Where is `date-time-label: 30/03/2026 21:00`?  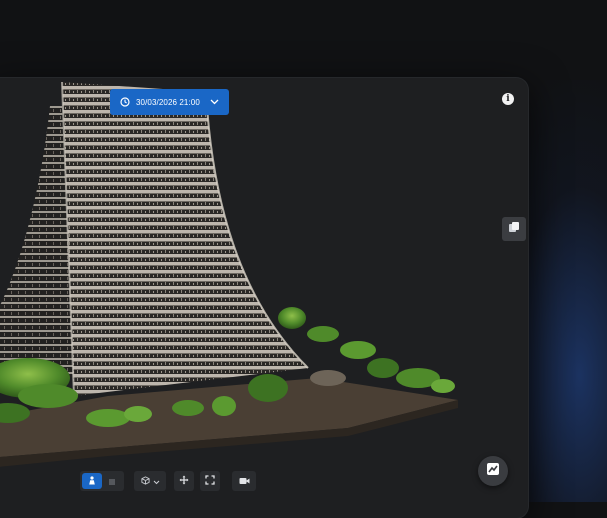 date-time-label: 30/03/2026 21:00 is located at coordinates (168, 102).